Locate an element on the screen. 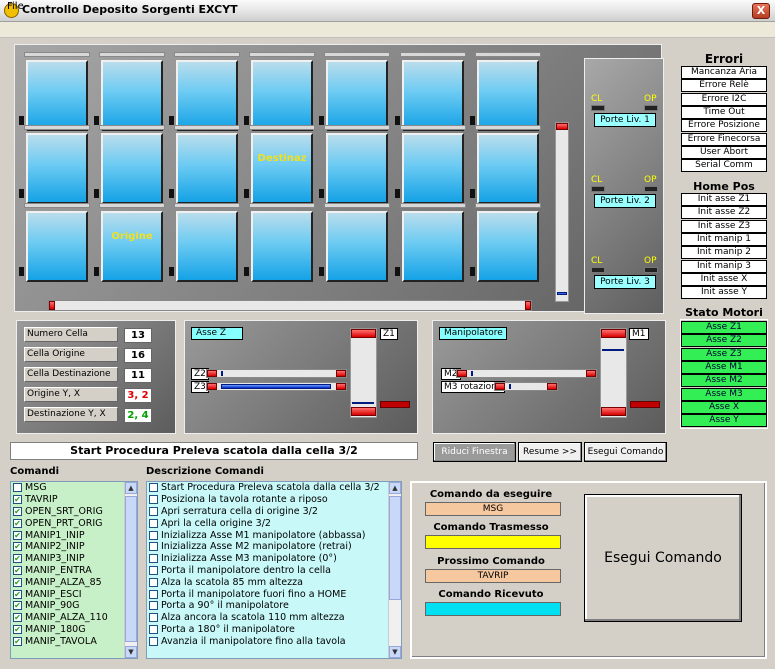 The width and height of the screenshot is (775, 669). descrizione-row: Avanzia il manipolatore fino alla tavola is located at coordinates (274, 641).